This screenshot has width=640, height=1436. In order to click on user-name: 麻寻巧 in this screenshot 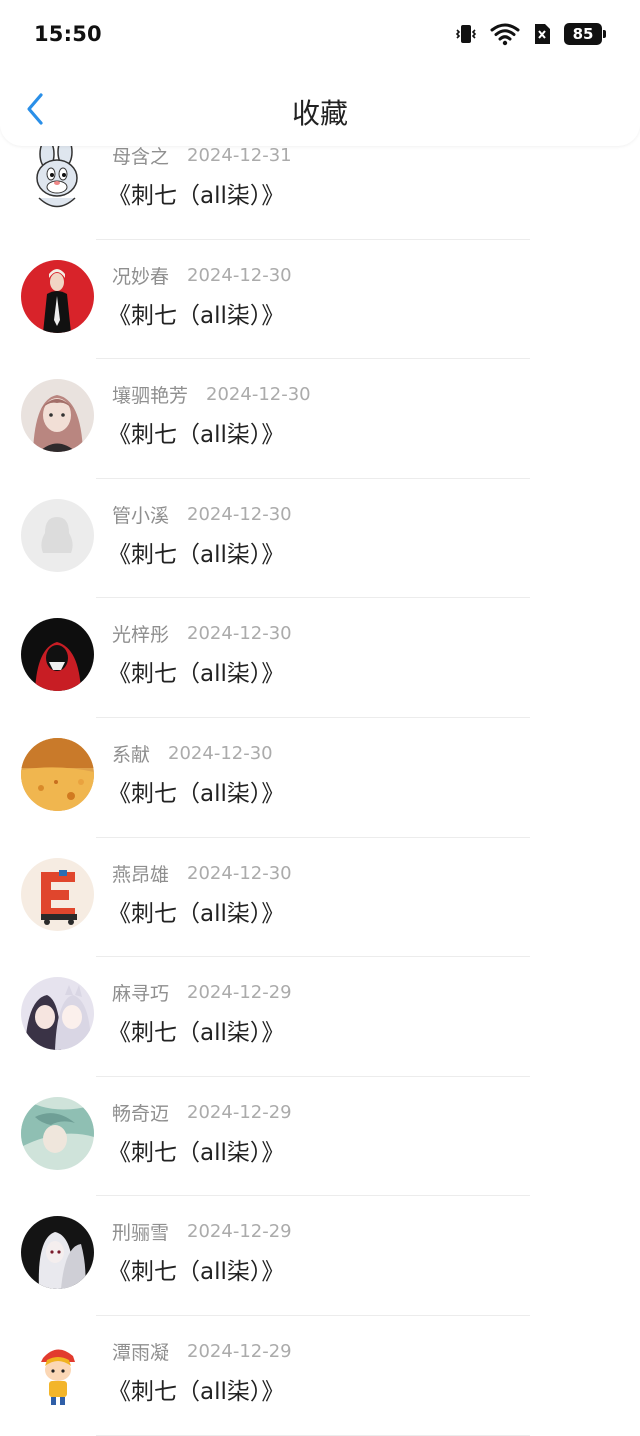, I will do `click(140, 992)`.